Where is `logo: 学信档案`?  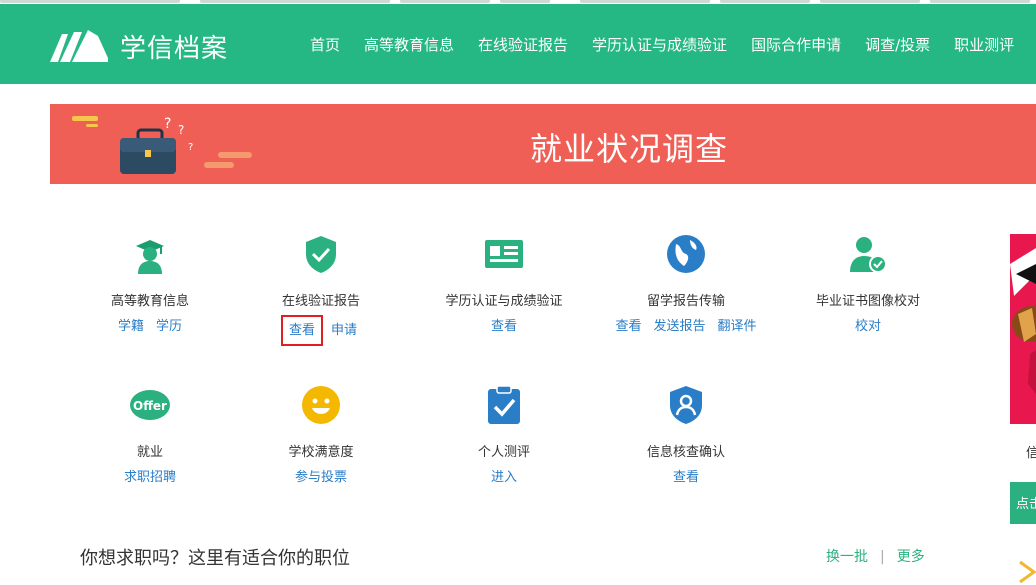 logo: 学信档案 is located at coordinates (138, 46).